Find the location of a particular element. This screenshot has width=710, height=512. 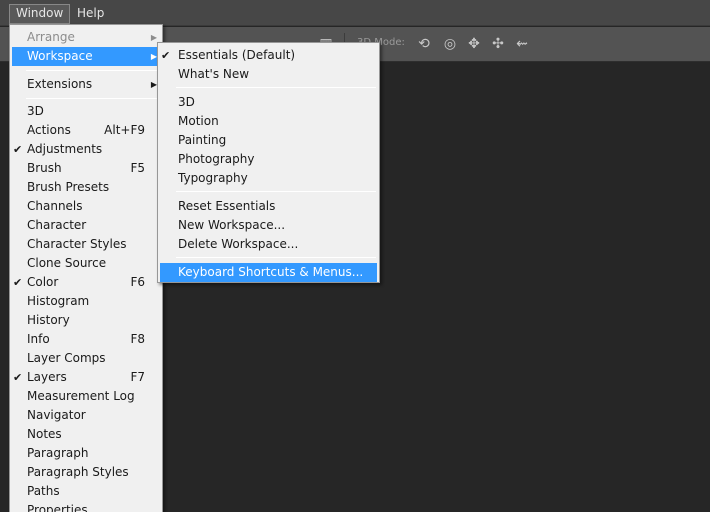

menu-item-label: Paths is located at coordinates (43, 491).